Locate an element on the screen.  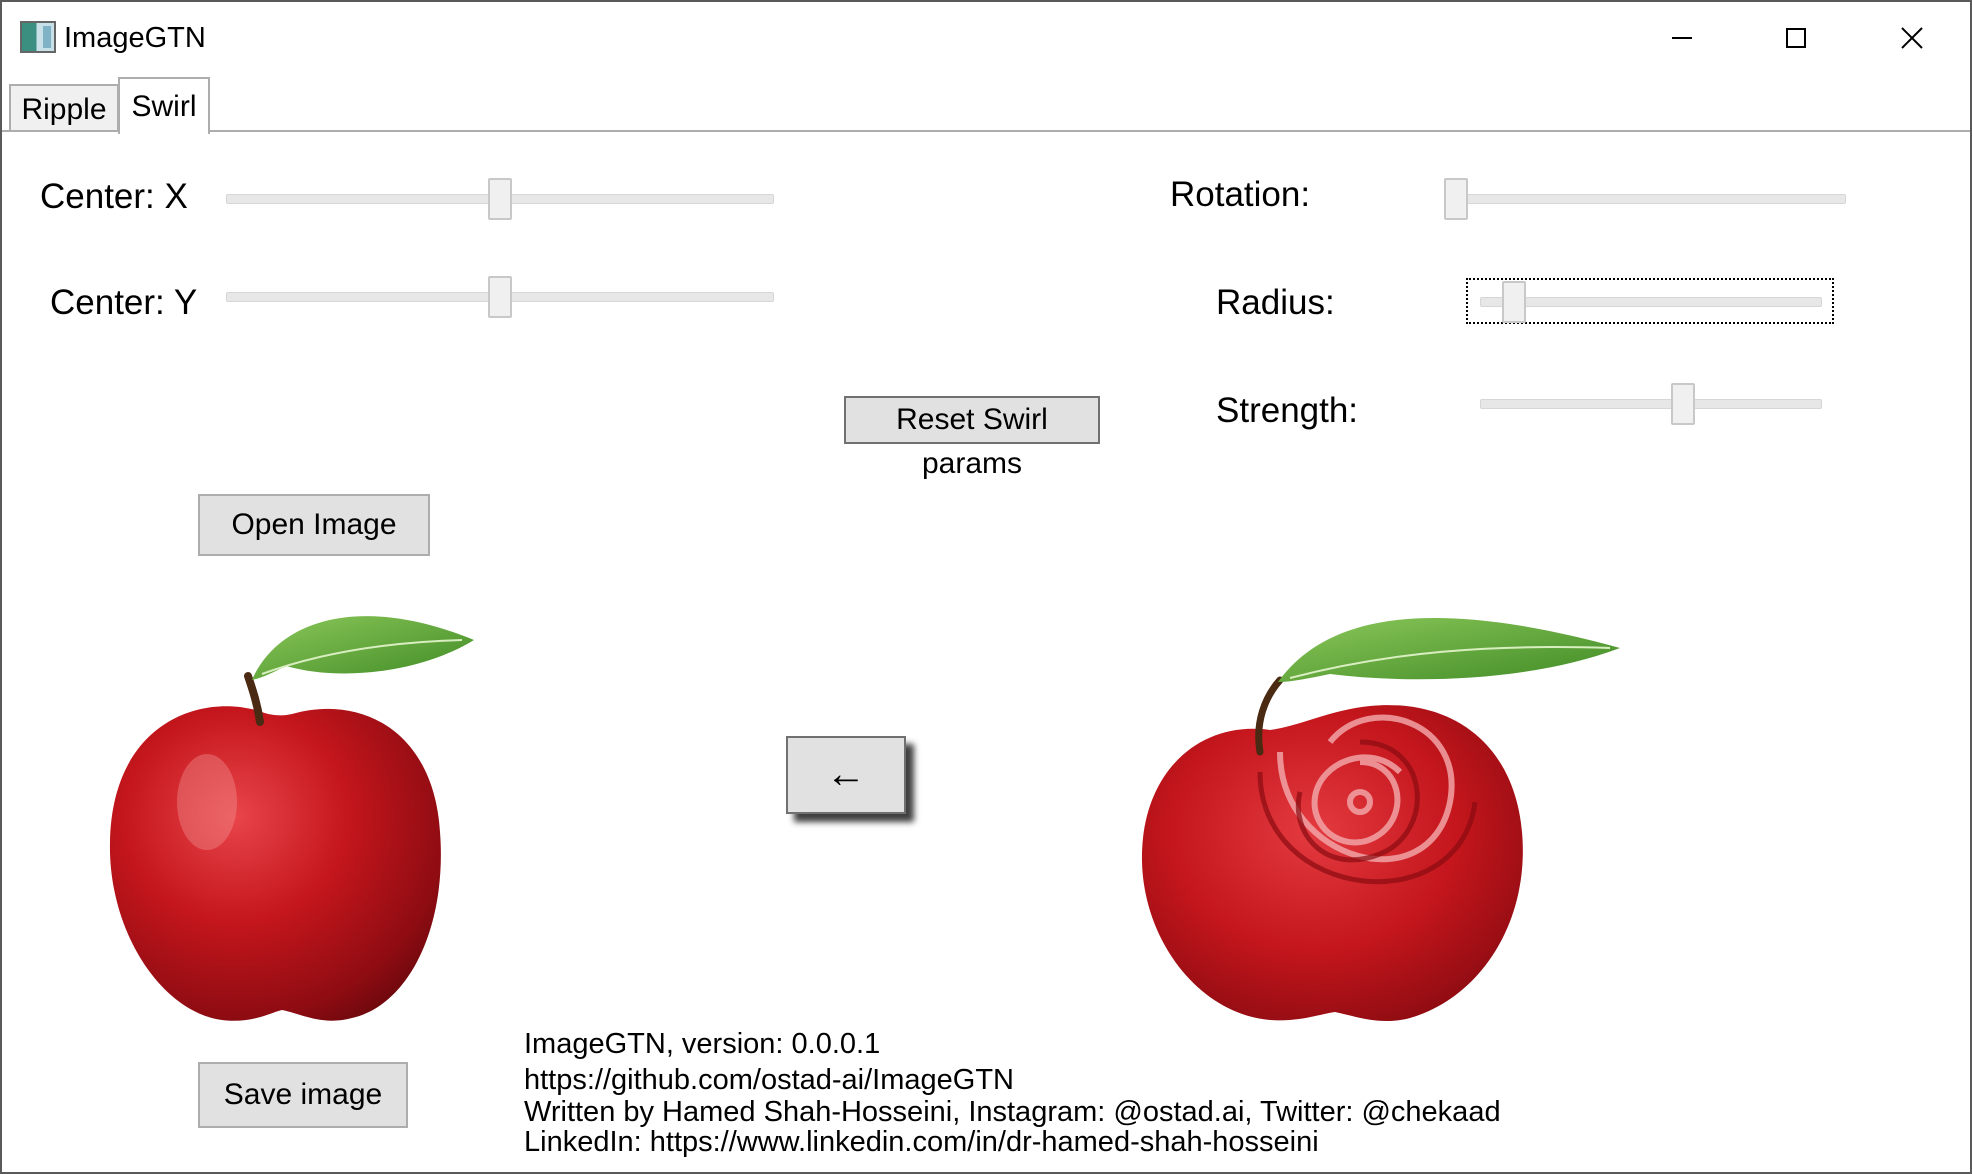
center-y-slider is located at coordinates (500, 297).